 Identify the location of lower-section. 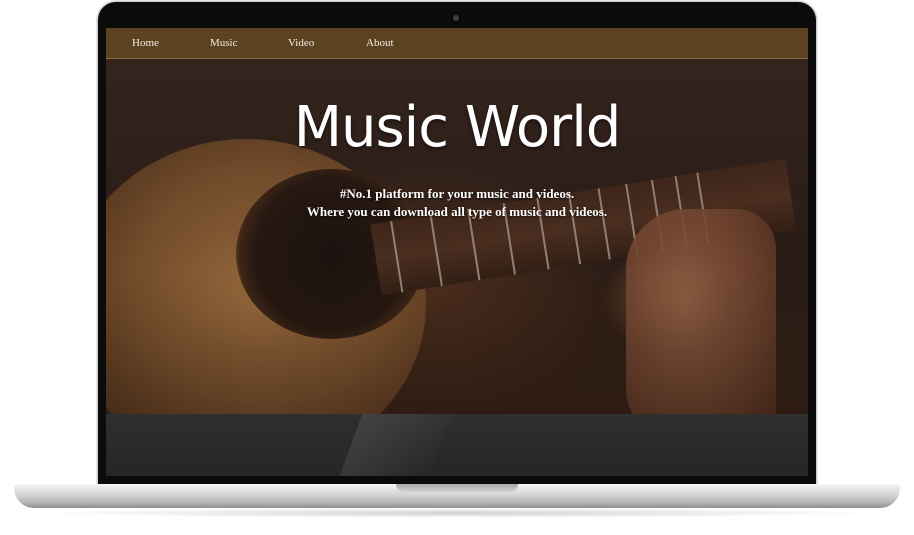
(457, 445).